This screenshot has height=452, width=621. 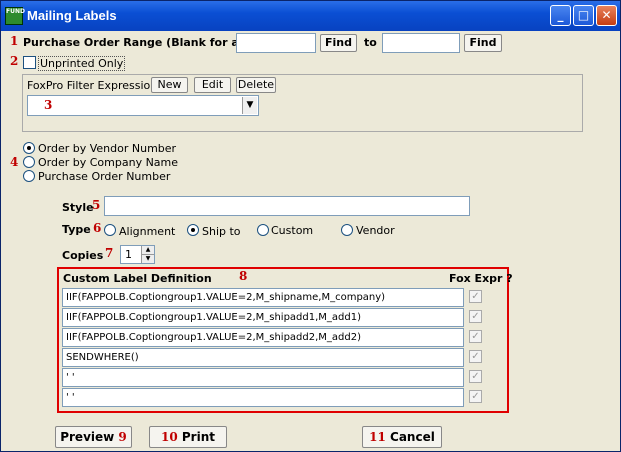 I want to click on find-to-button: Find, so click(x=483, y=43).